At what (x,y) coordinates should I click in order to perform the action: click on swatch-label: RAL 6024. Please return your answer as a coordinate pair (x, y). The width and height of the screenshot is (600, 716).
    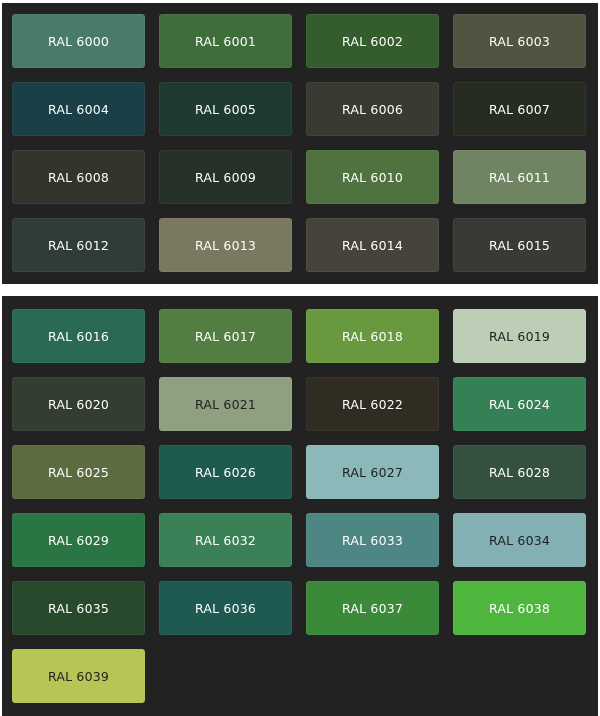
    Looking at the image, I should click on (519, 404).